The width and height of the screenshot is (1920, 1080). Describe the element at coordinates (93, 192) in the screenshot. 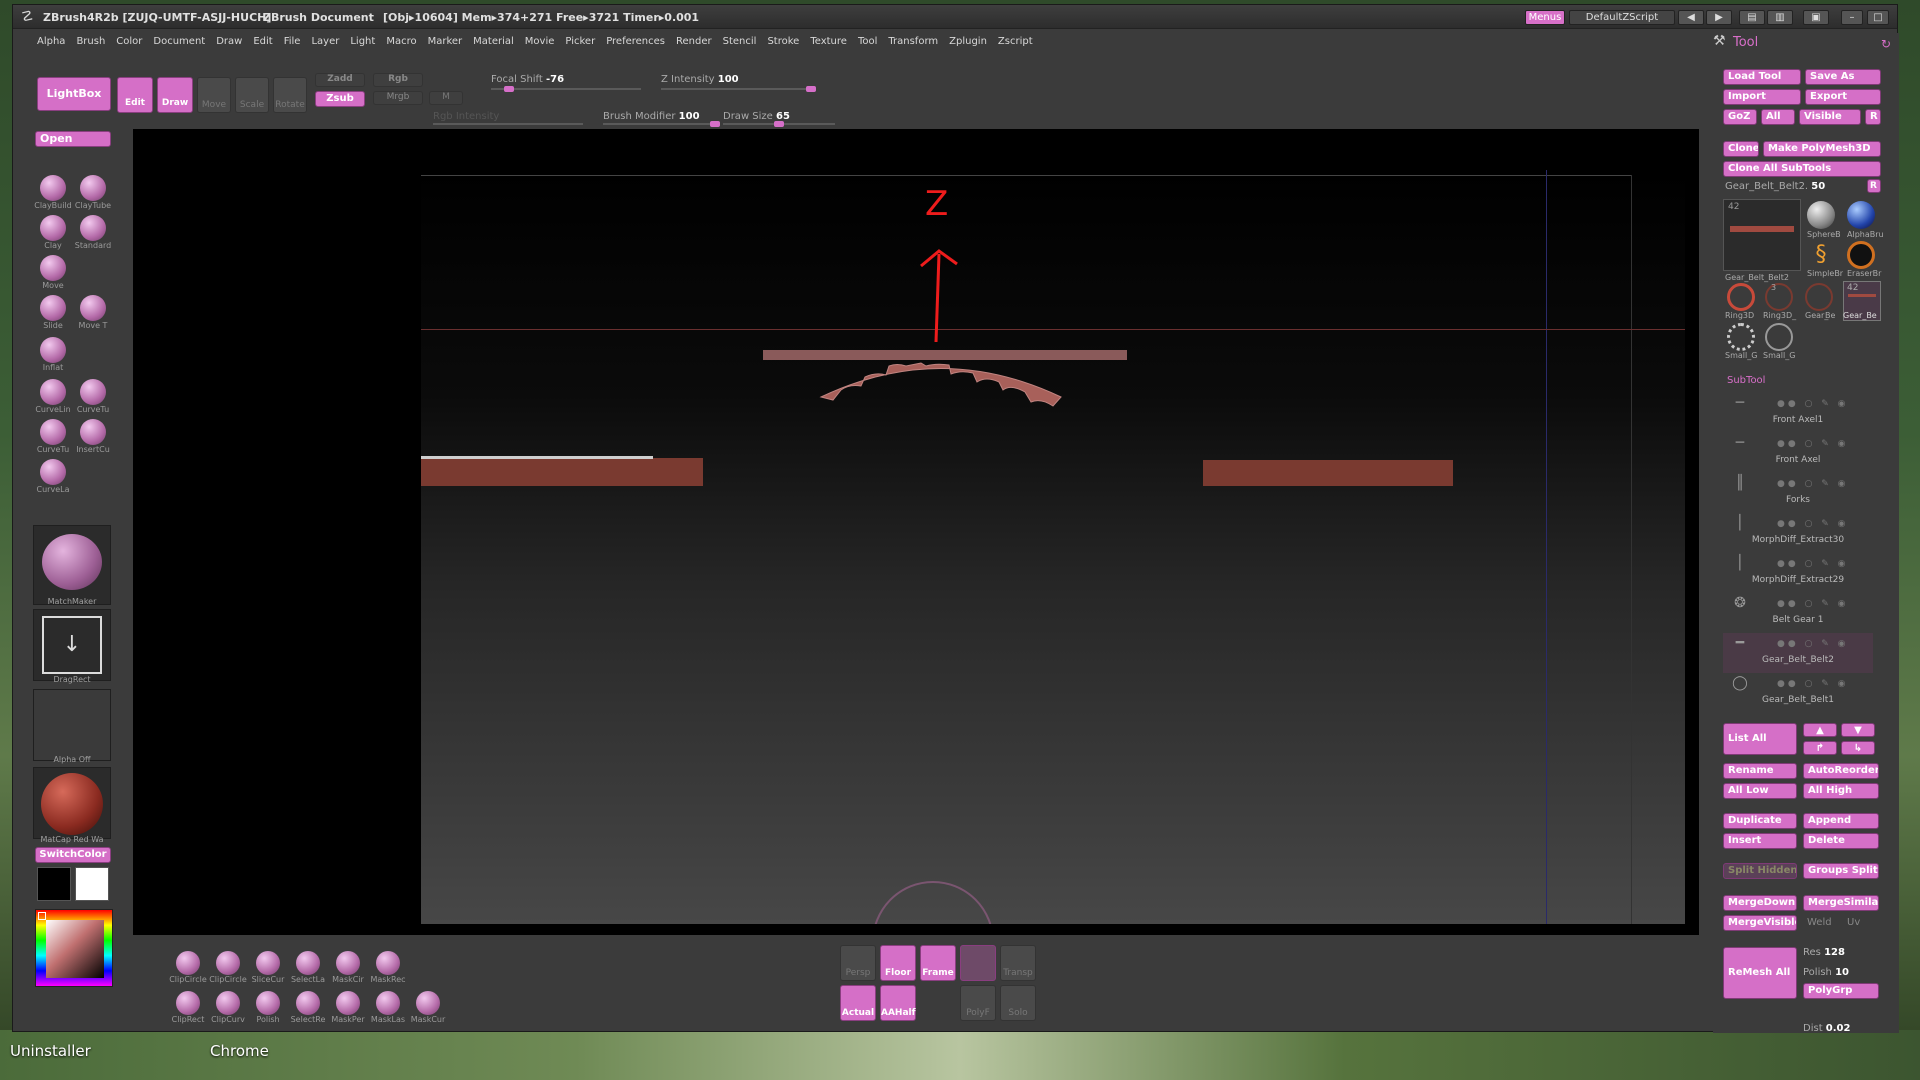

I see `brush-slot: ClayTube` at that location.